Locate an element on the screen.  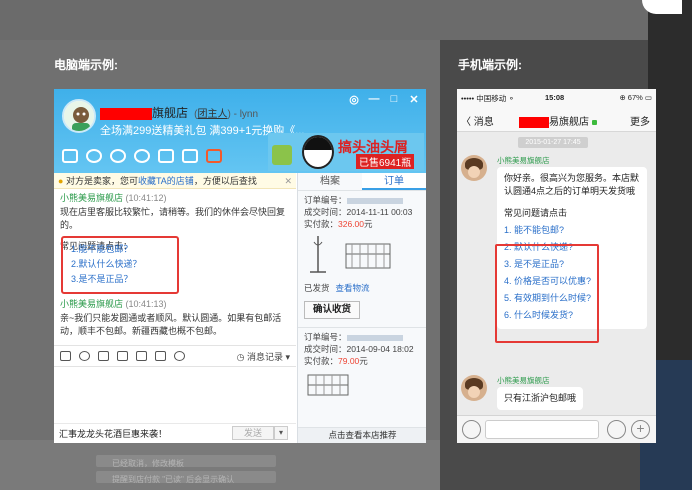
maximize-icon: □ is located at coordinates (394, 99).